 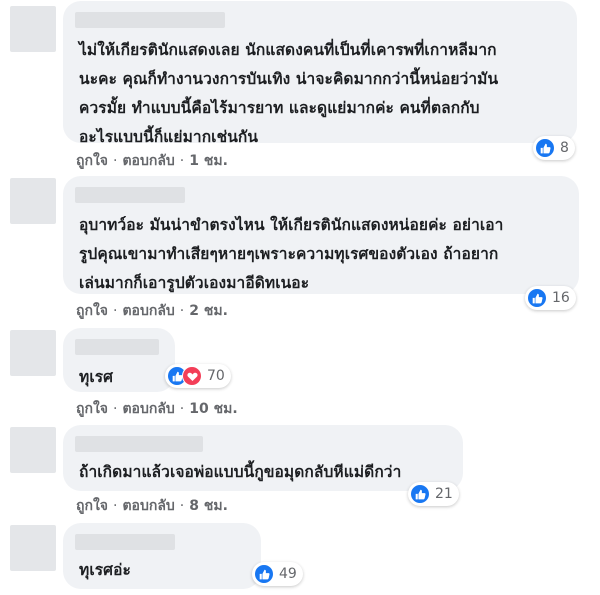 I want to click on reaction-summary: 49, so click(x=277, y=574).